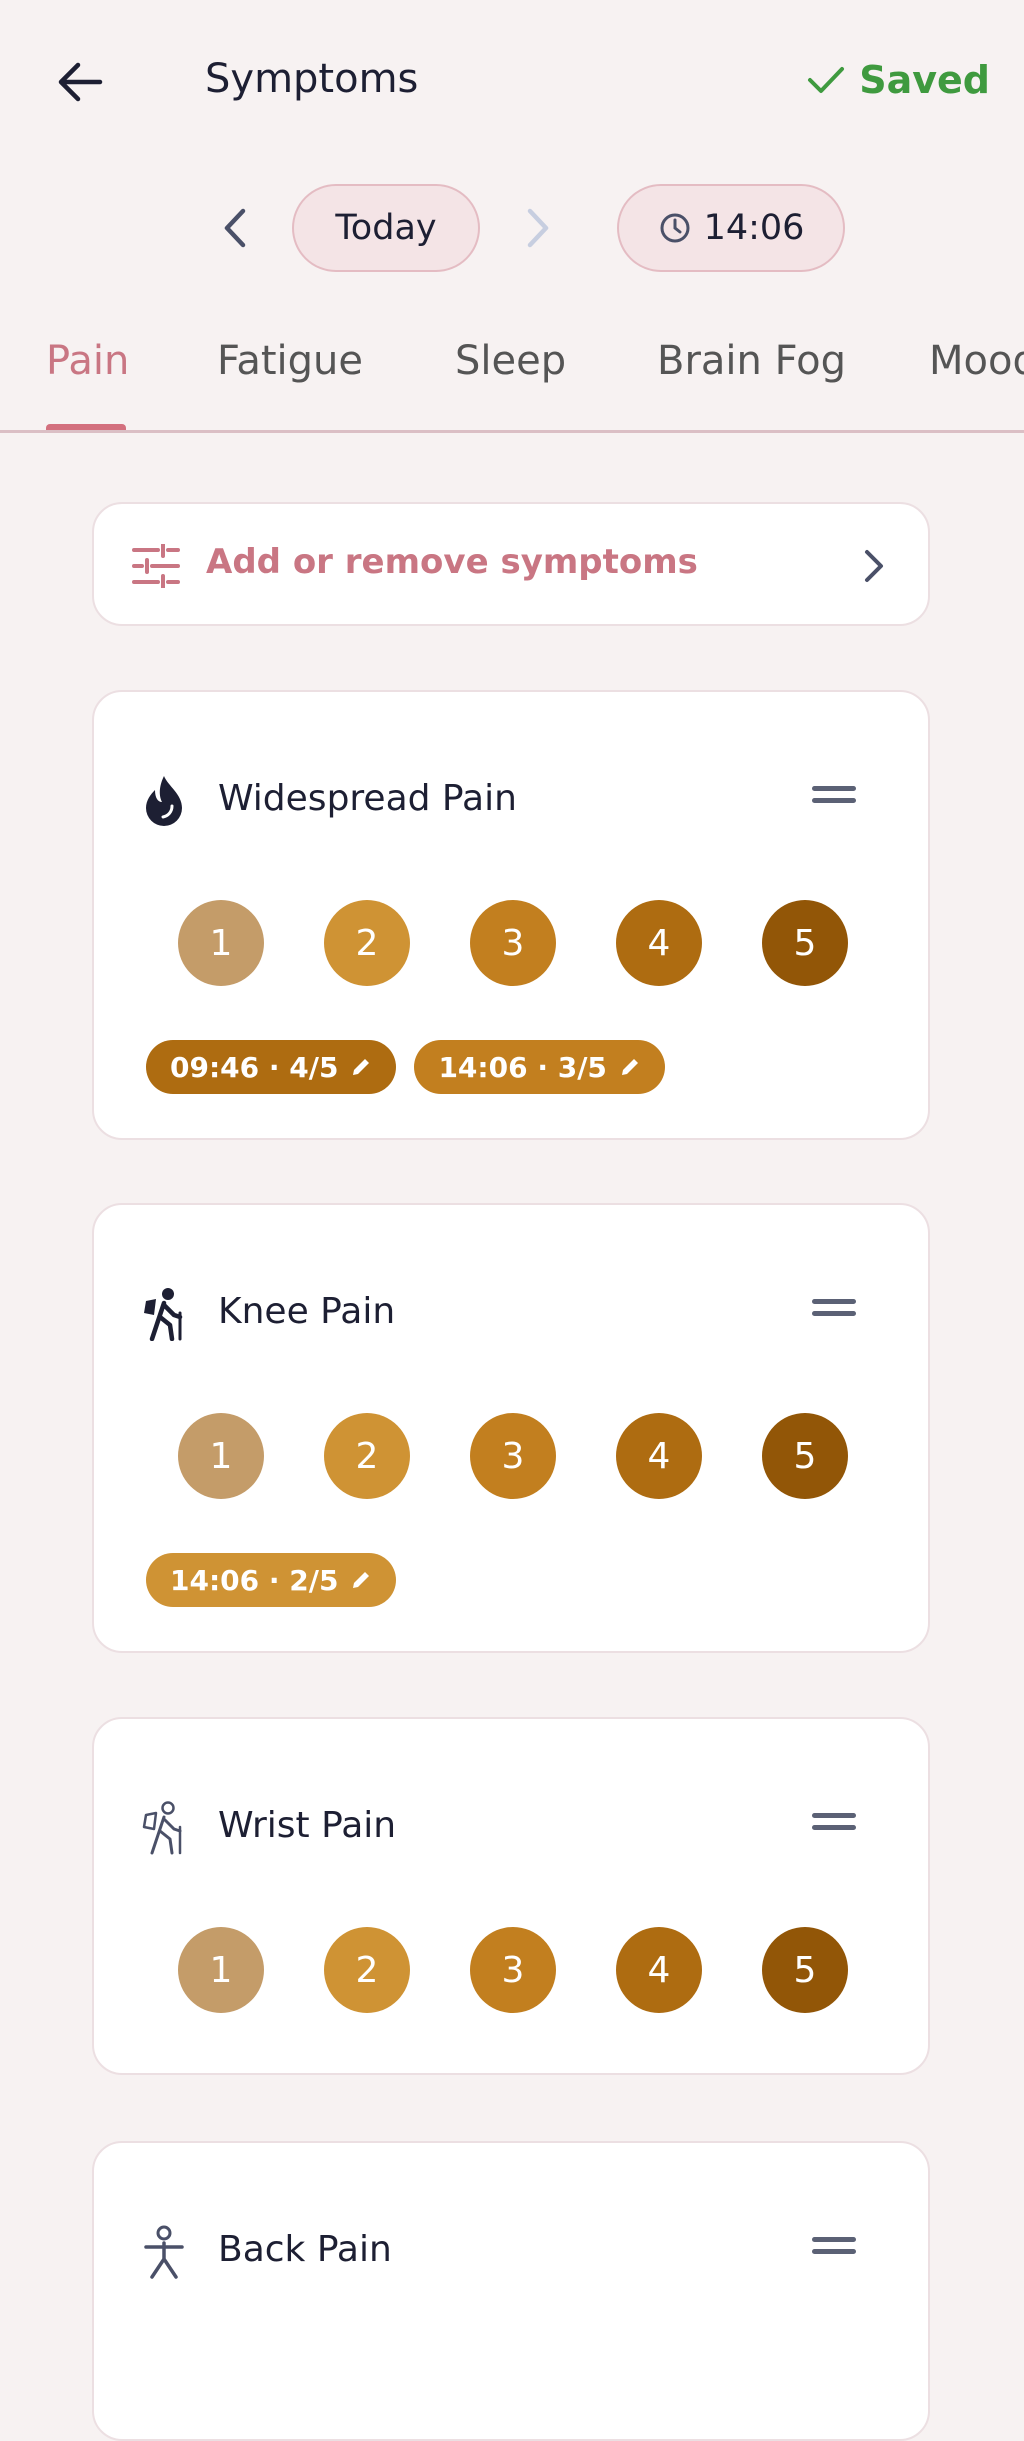  What do you see at coordinates (163, 1314) in the screenshot?
I see `hiker-icon` at bounding box center [163, 1314].